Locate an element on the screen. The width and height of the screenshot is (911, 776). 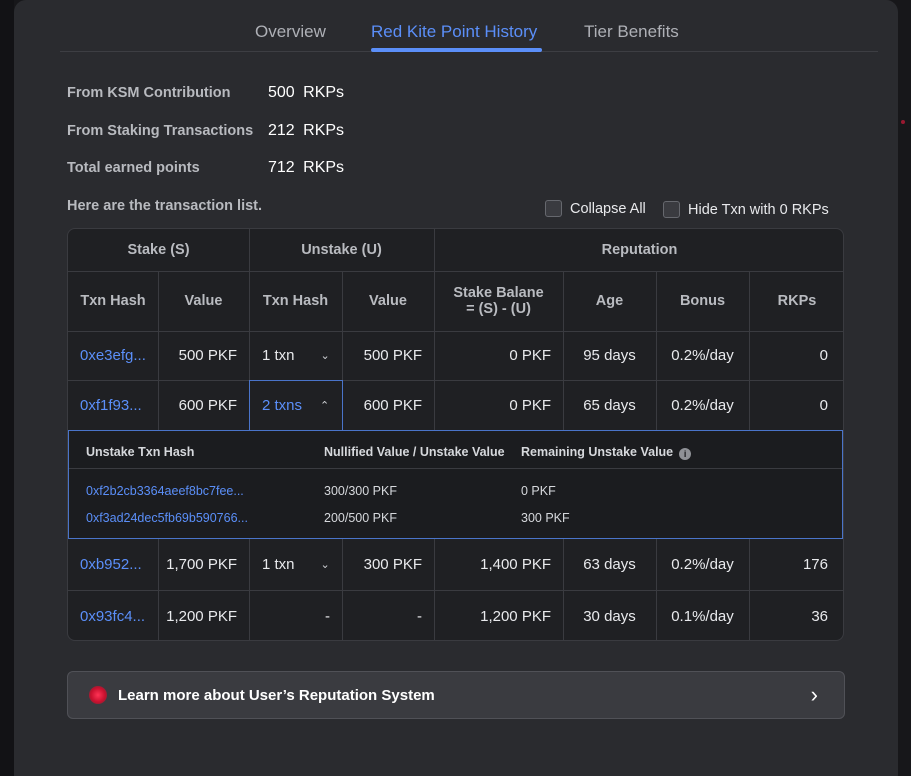
rkps: 36 is located at coordinates (819, 616).